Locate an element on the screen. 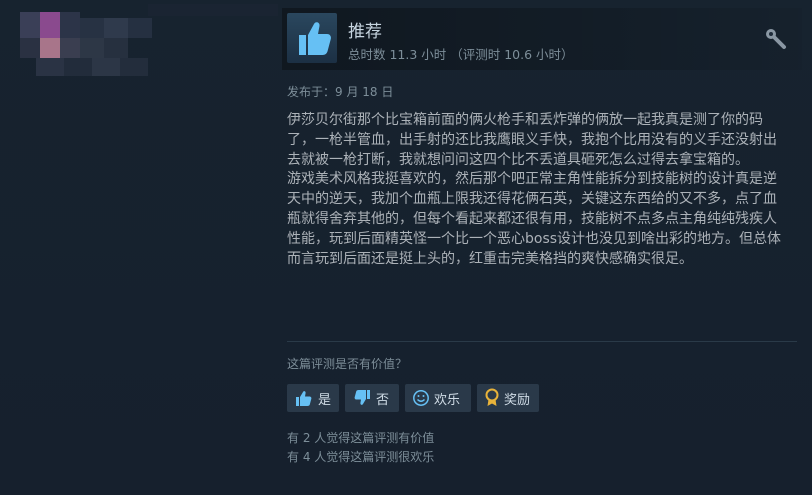  vote-yes-label: 是 is located at coordinates (325, 400).